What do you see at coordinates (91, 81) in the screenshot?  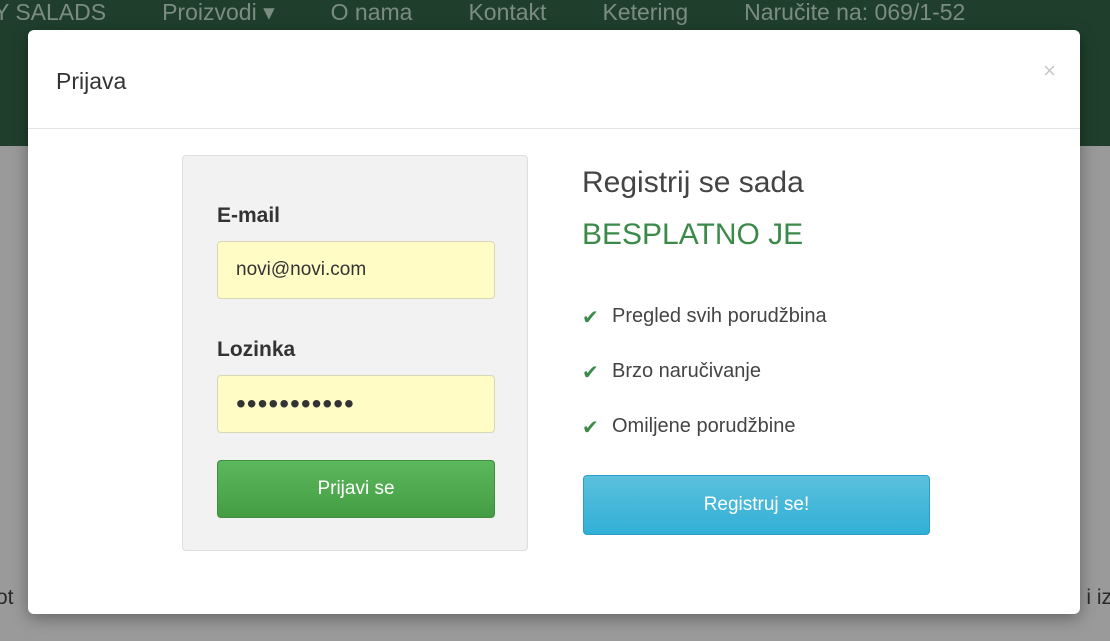 I see `modal-title: Prijava` at bounding box center [91, 81].